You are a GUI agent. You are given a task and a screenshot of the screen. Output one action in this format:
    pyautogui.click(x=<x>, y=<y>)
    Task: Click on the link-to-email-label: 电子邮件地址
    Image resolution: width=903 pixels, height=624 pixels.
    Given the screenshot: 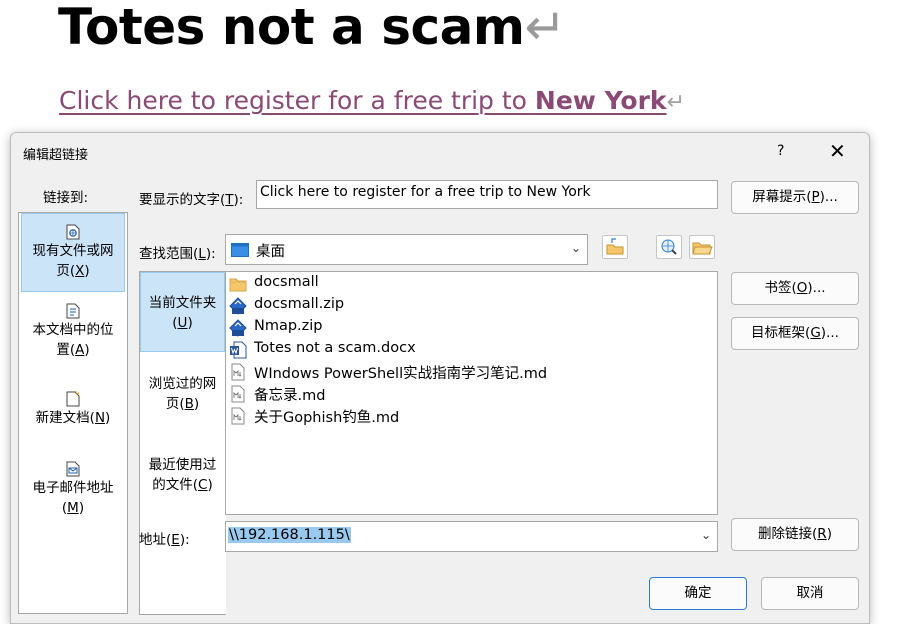 What is the action you would take?
    pyautogui.click(x=73, y=488)
    